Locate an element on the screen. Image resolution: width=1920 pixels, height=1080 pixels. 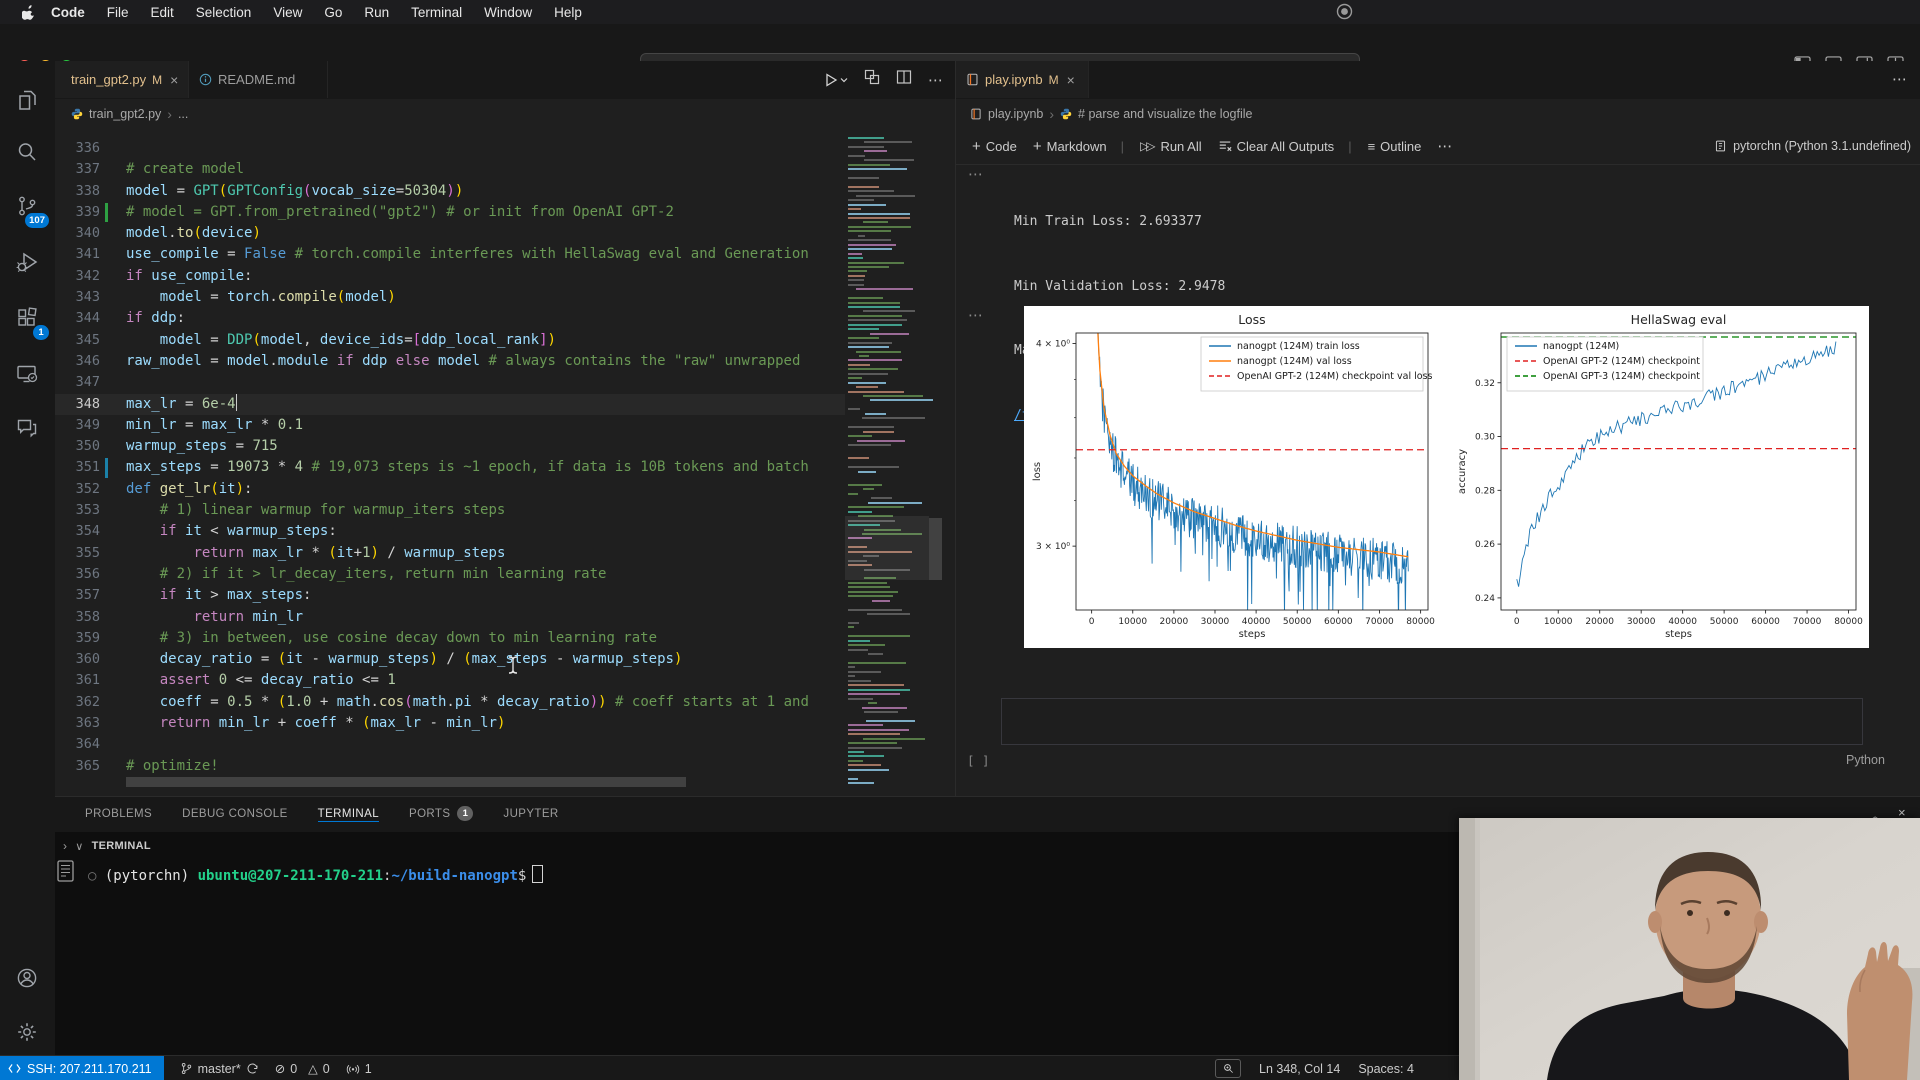
tab-play-ipynb: play.ipynb M × is located at coordinates (1022, 79).